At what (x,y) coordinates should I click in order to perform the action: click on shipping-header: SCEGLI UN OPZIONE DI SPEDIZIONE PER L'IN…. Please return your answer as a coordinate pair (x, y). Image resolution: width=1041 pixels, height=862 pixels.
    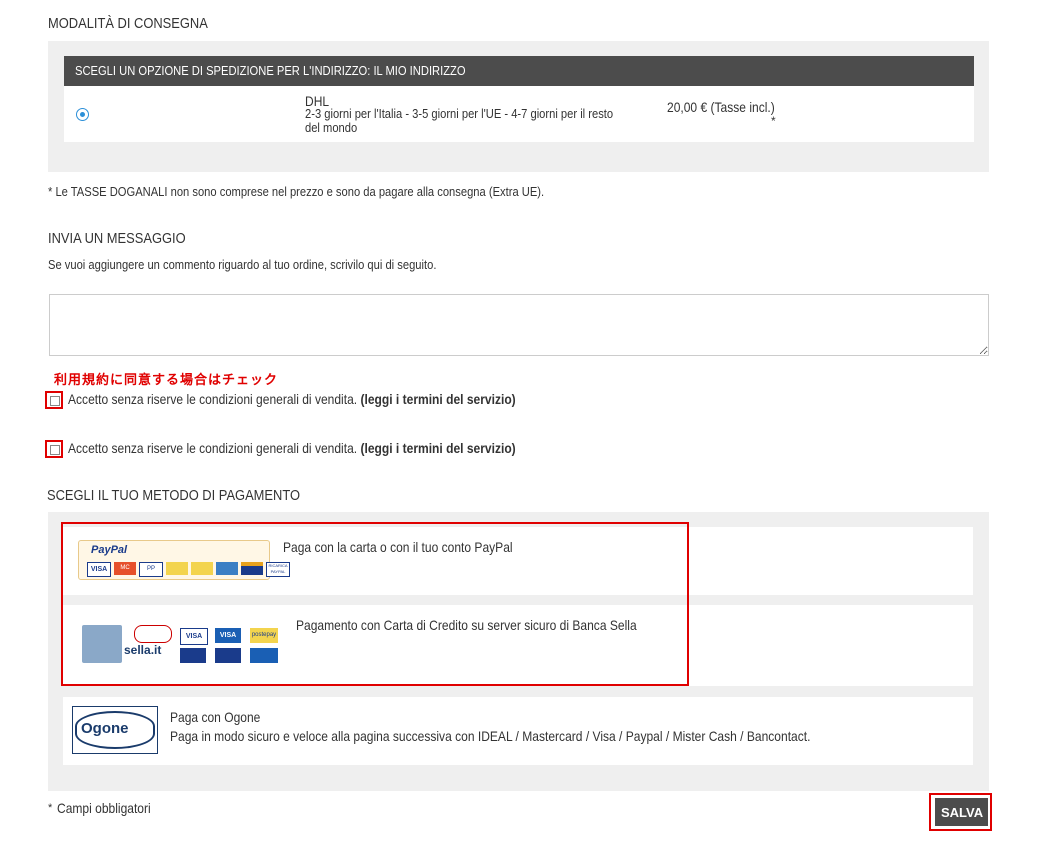
    Looking at the image, I should click on (519, 71).